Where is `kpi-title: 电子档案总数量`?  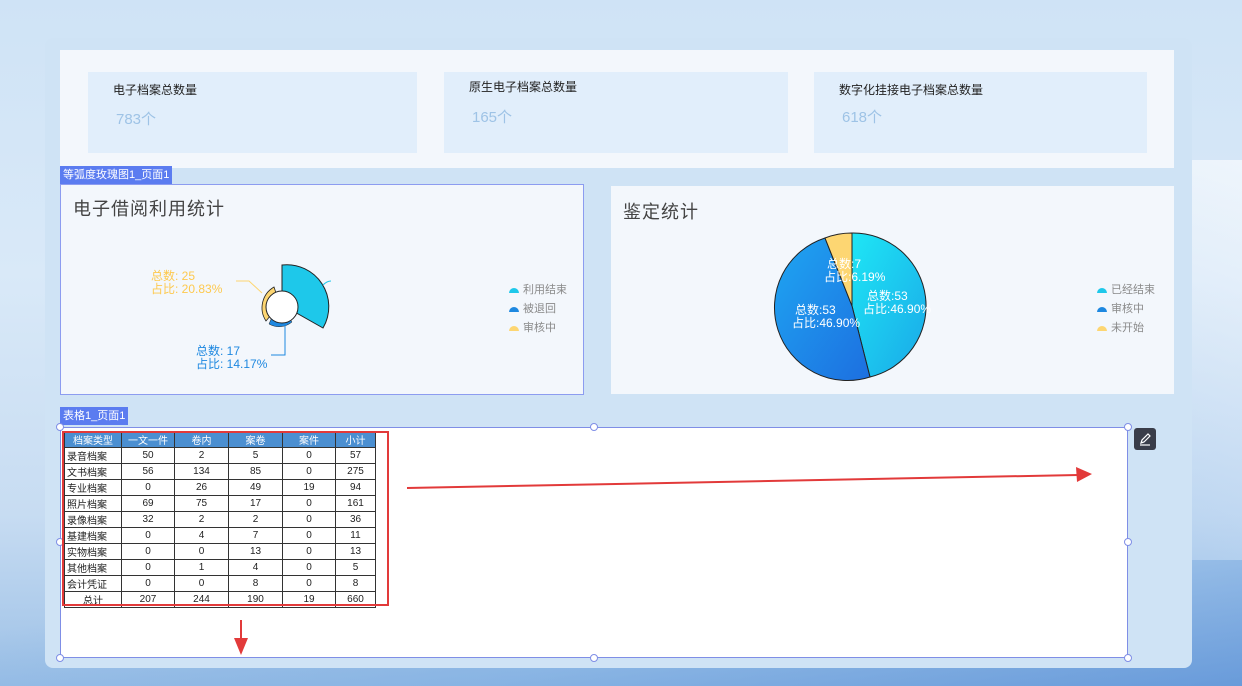 kpi-title: 电子档案总数量 is located at coordinates (155, 90).